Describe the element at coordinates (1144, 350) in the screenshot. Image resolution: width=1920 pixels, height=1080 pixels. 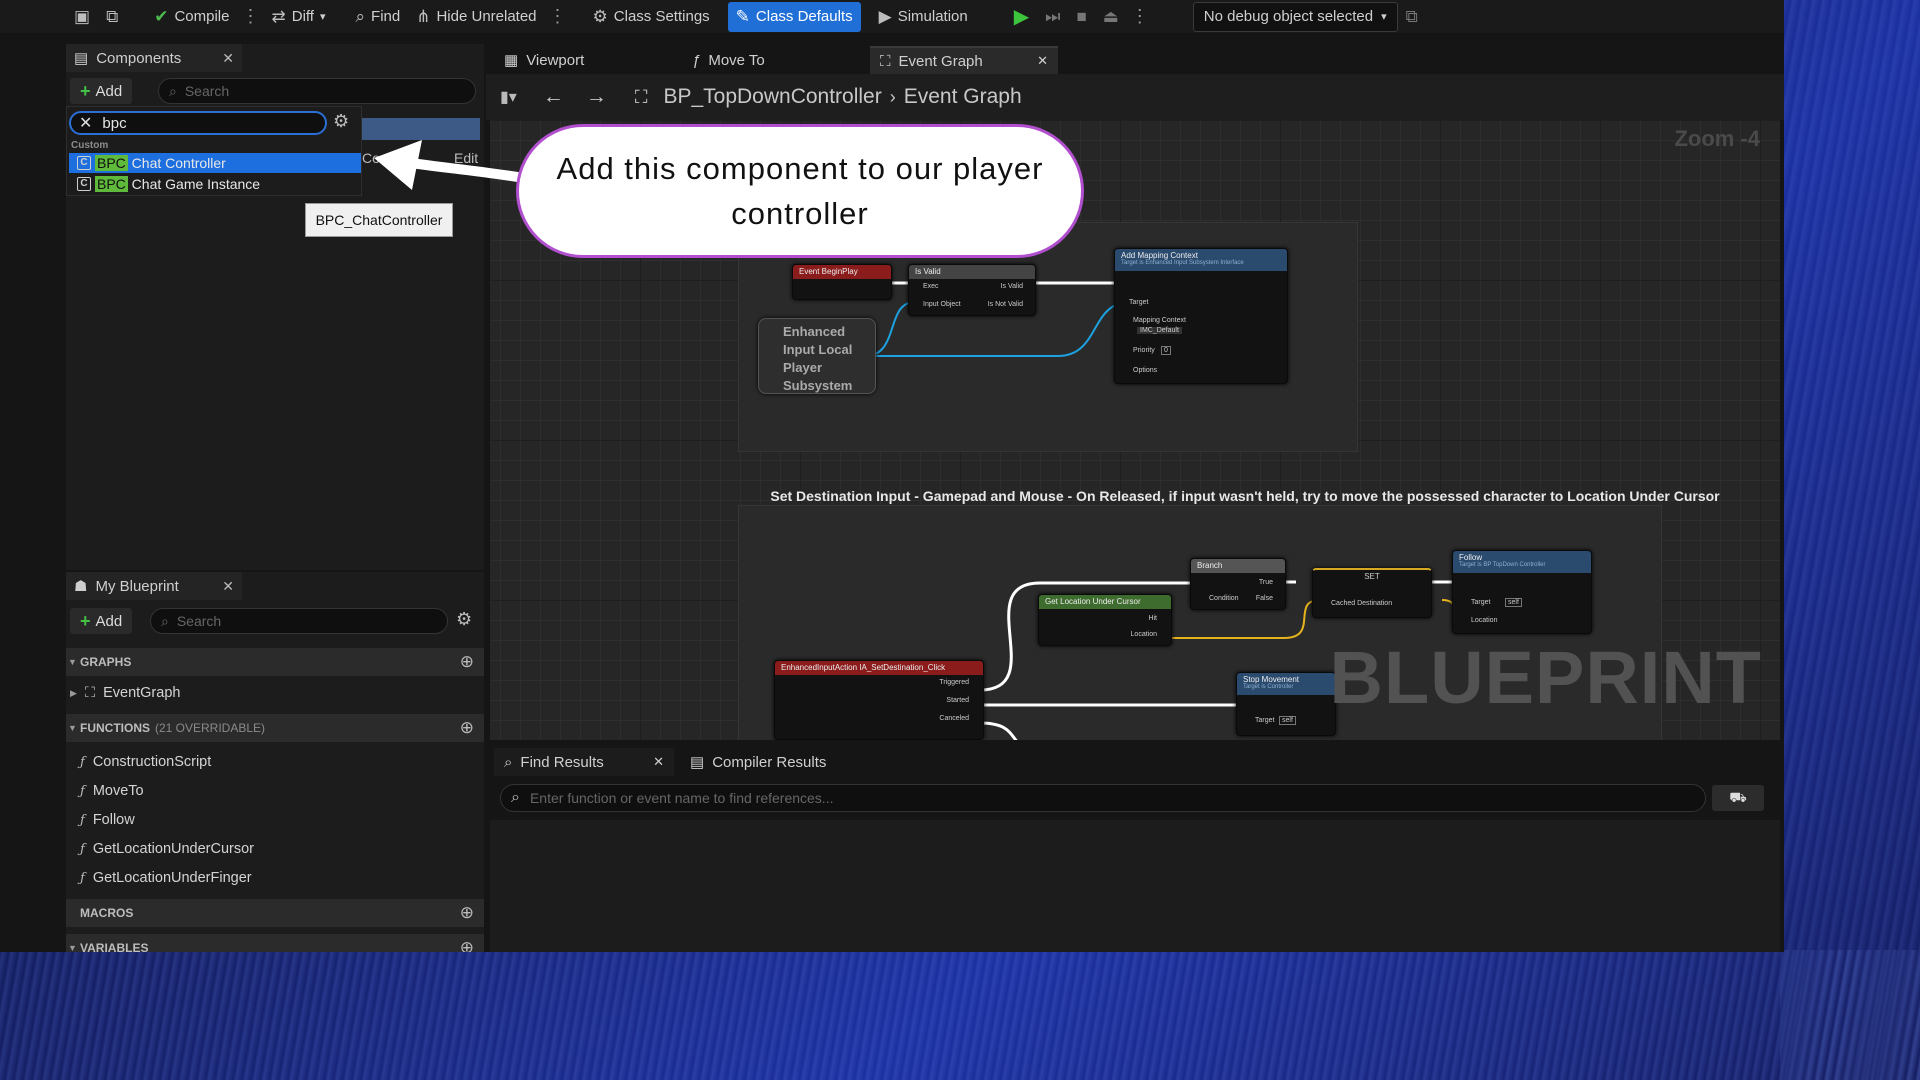
I see `pin-label: Priority` at that location.